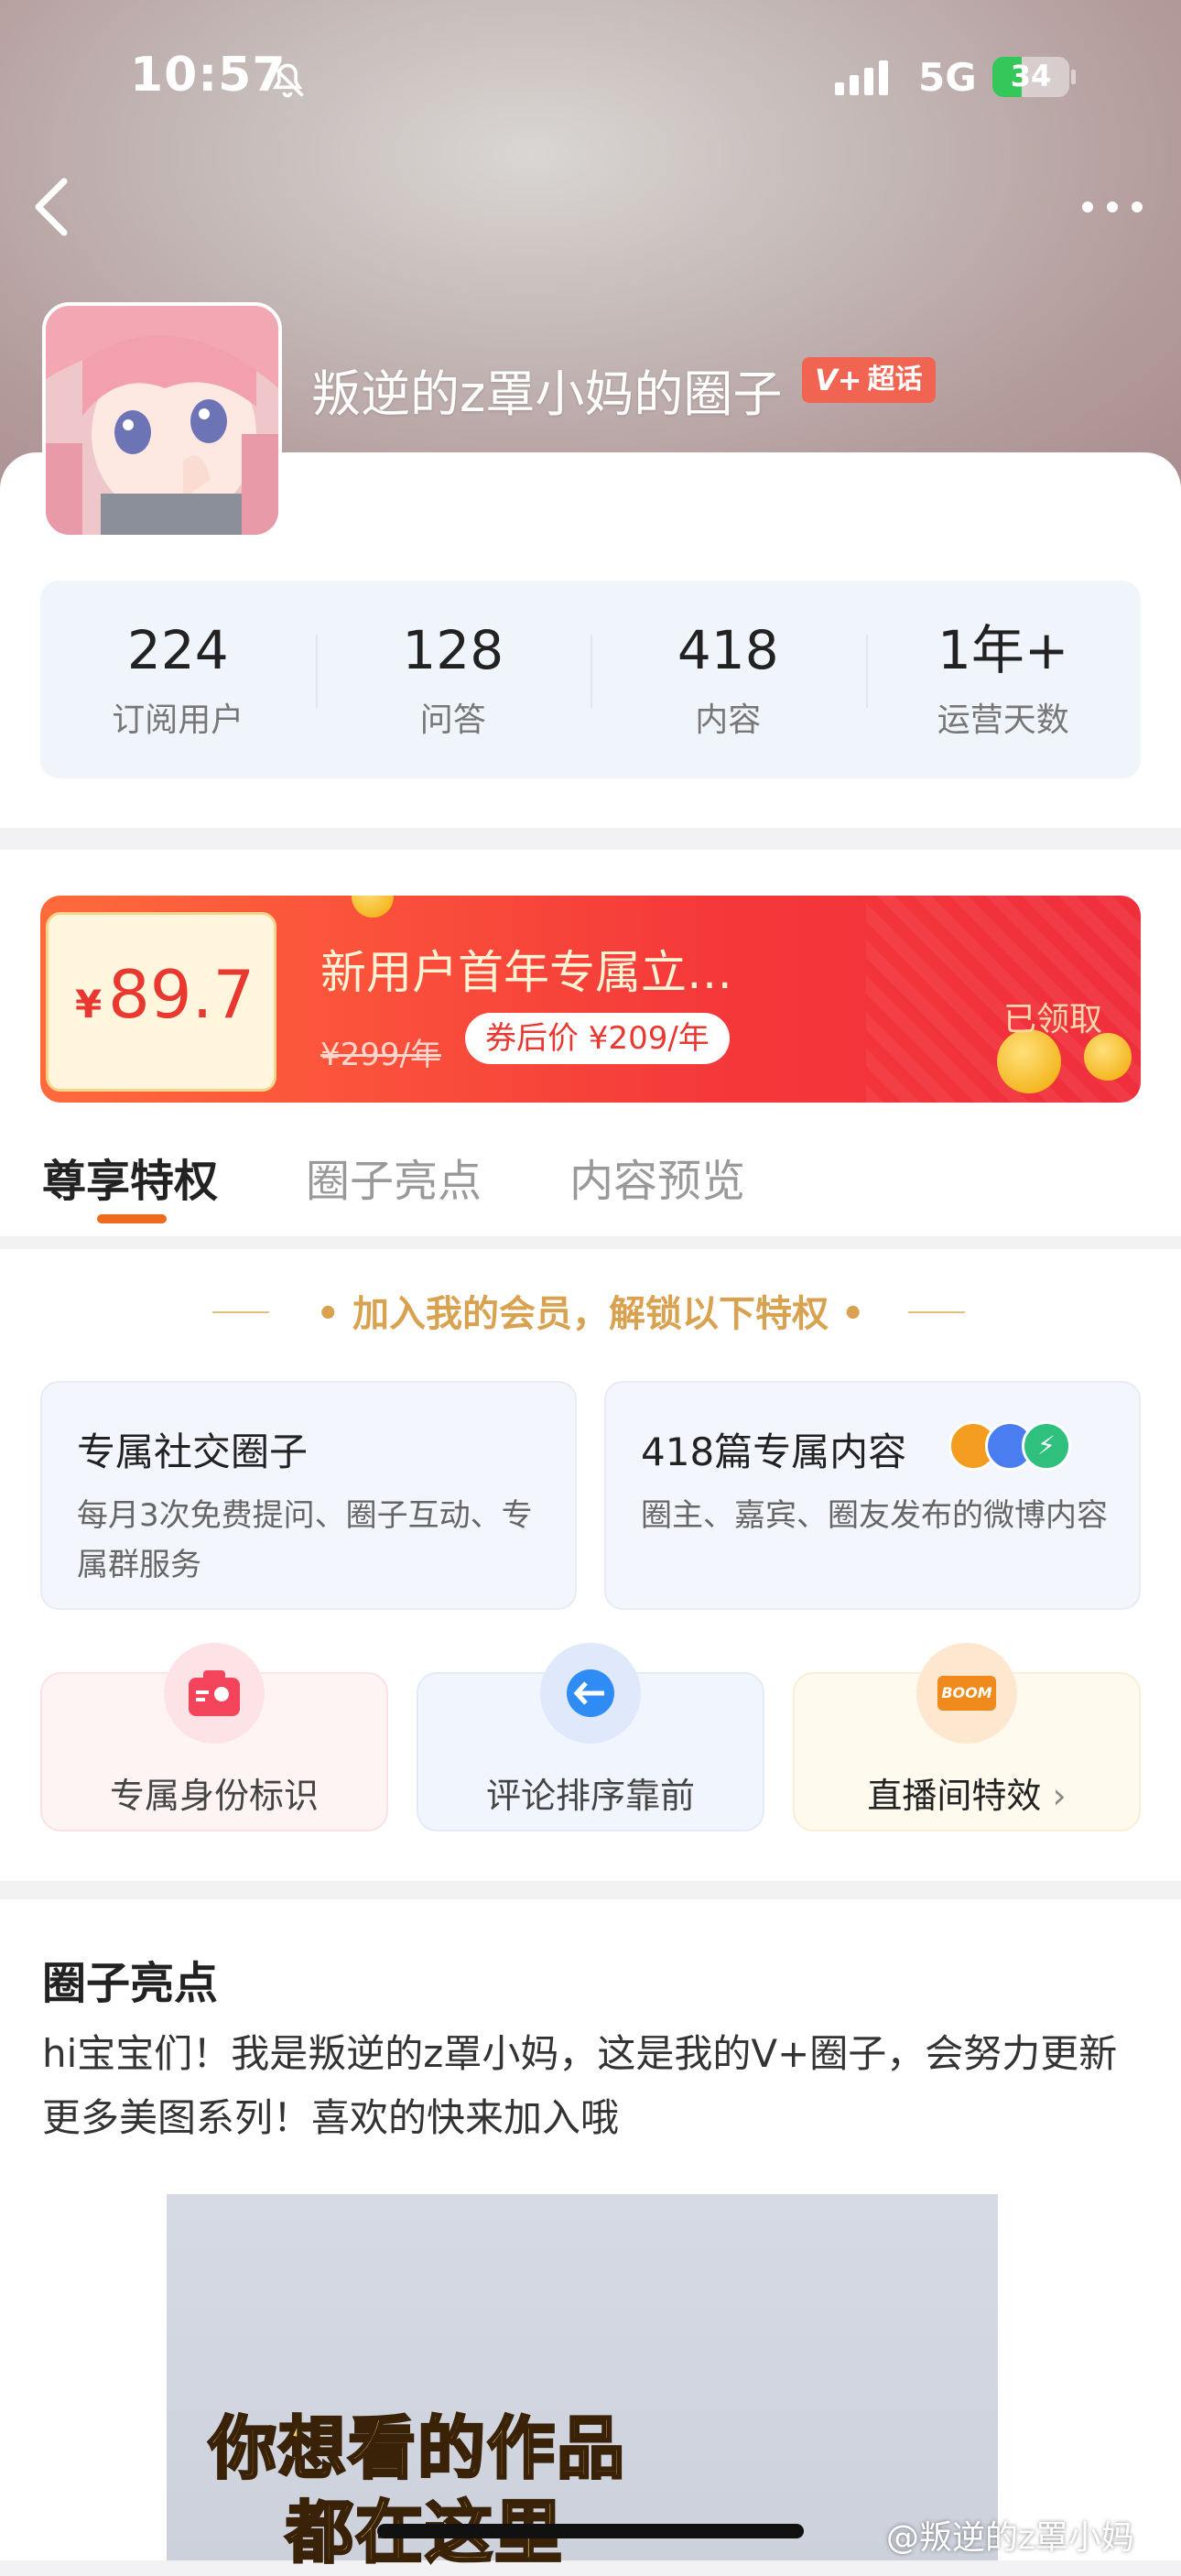 Image resolution: width=1181 pixels, height=2576 pixels. Describe the element at coordinates (1003, 650) in the screenshot. I see `stat-value: 1年+` at that location.